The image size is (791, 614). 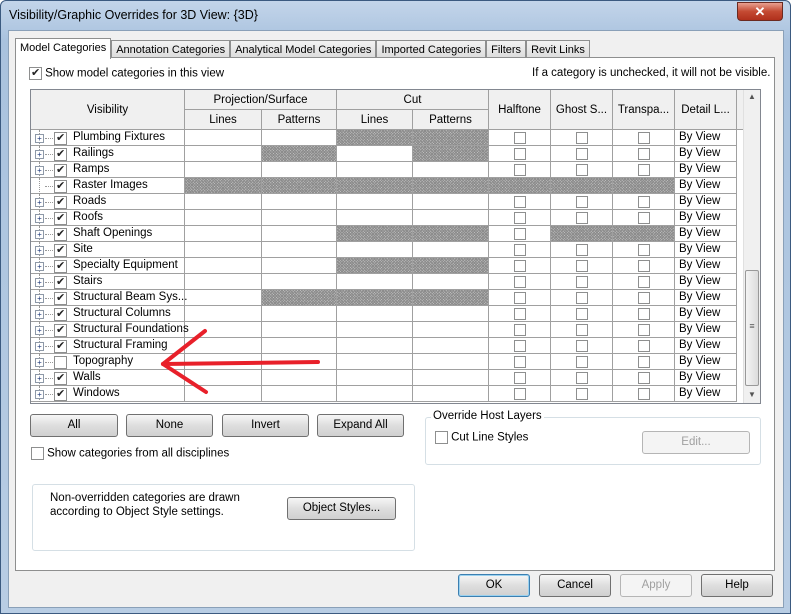 I want to click on all-button: All, so click(x=74, y=425).